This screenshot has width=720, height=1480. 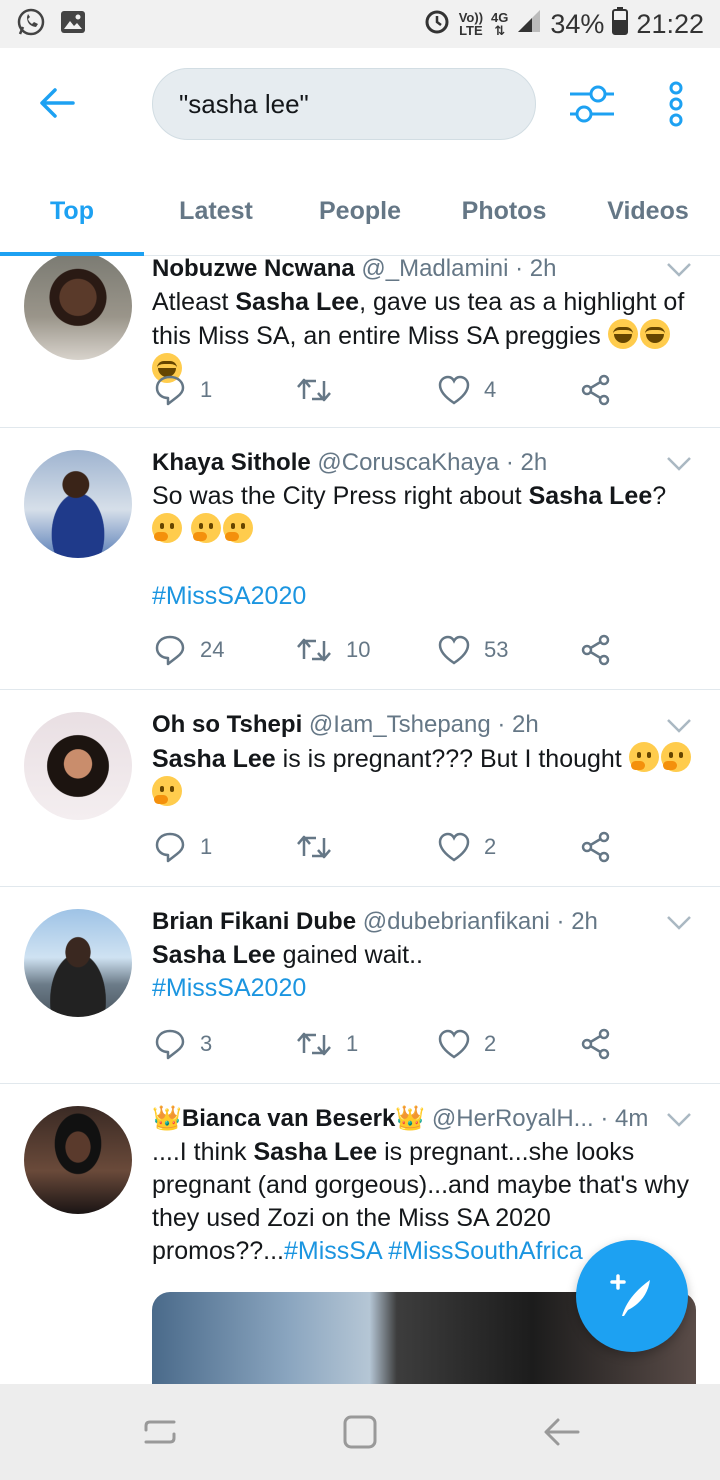 What do you see at coordinates (437, 24) in the screenshot?
I see `alarm-icon` at bounding box center [437, 24].